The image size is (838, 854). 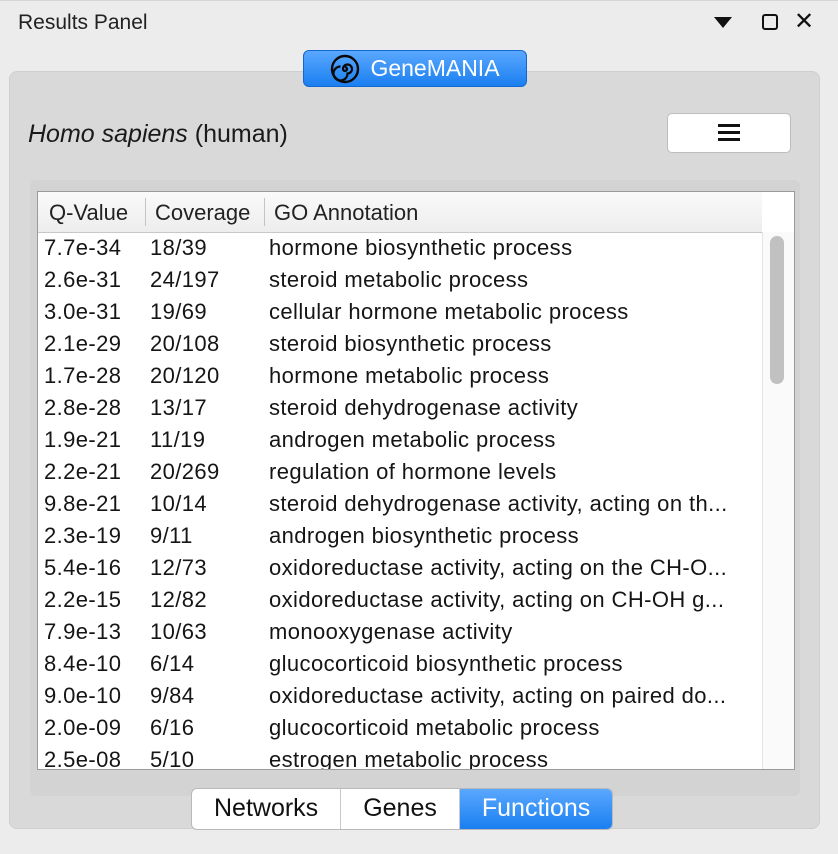 What do you see at coordinates (435, 68) in the screenshot?
I see `app-name: GeneMANIA` at bounding box center [435, 68].